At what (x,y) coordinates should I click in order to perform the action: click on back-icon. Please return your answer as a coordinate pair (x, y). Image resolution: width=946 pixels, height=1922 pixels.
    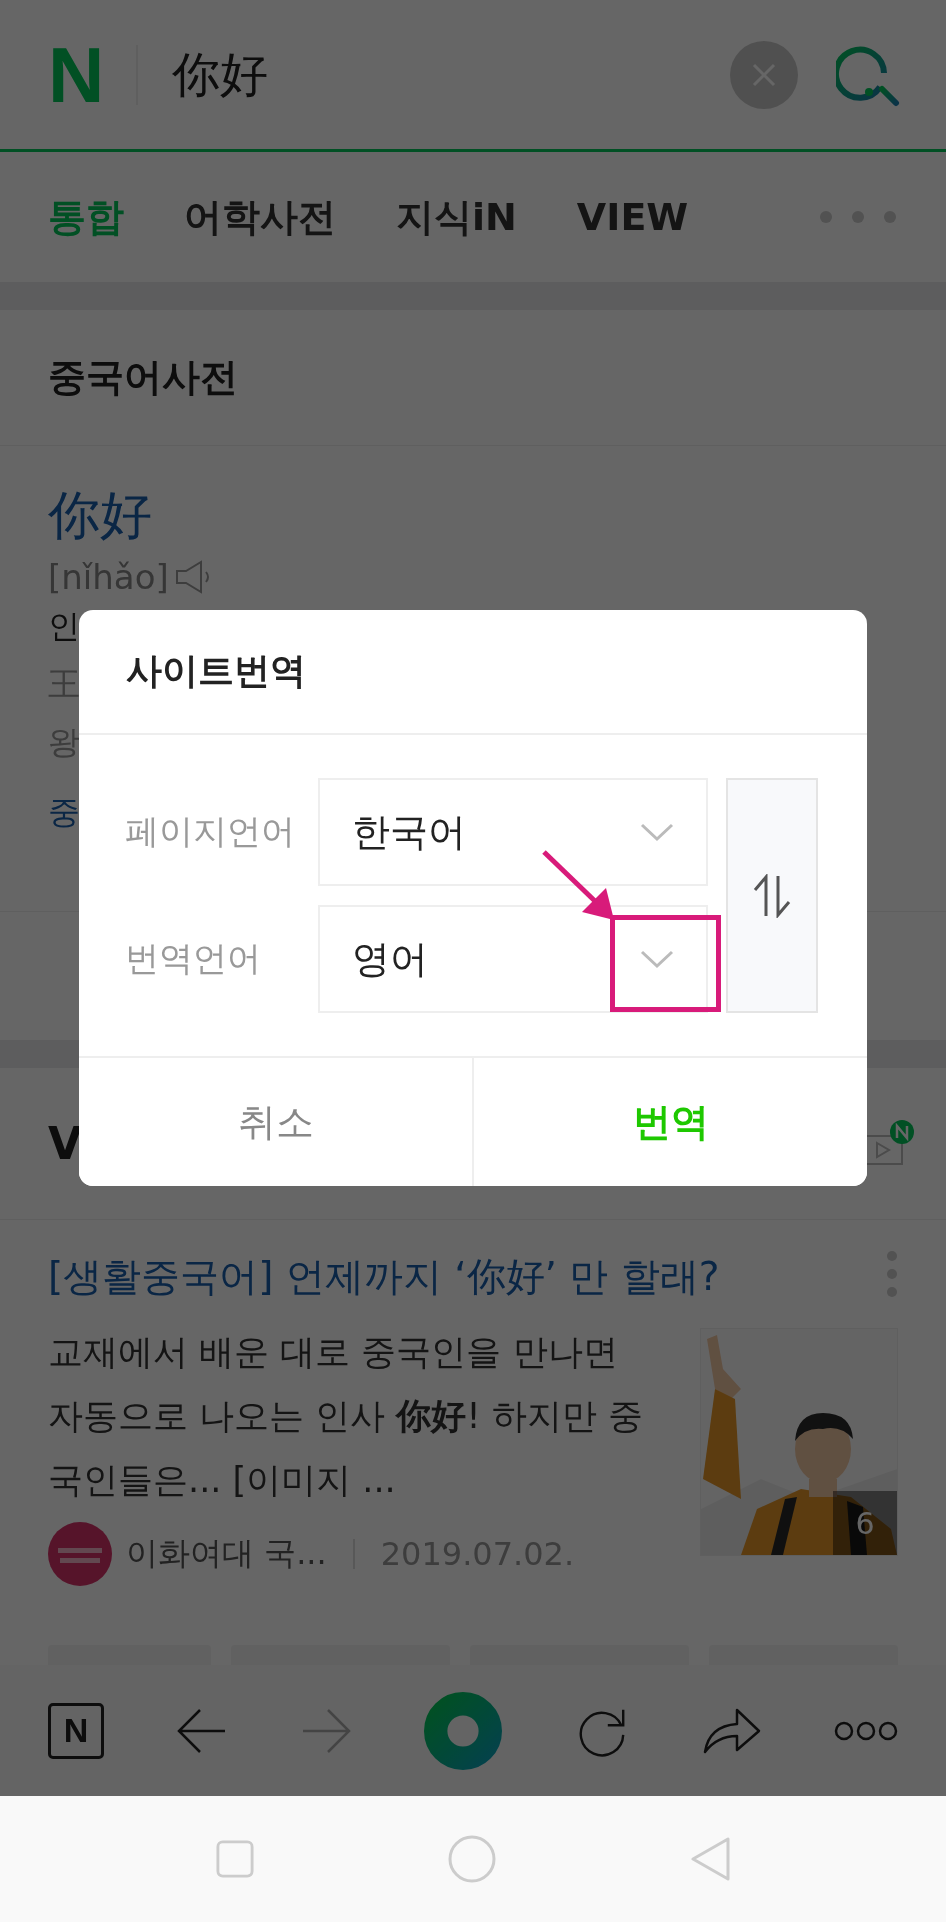
    Looking at the image, I should click on (202, 1730).